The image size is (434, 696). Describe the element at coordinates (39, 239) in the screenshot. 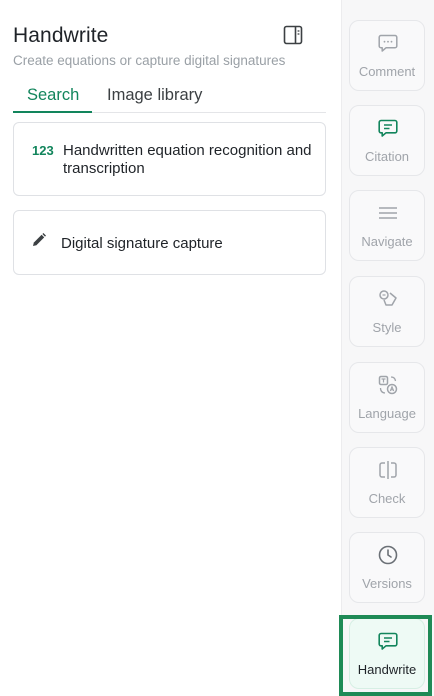

I see `pencil-icon` at that location.